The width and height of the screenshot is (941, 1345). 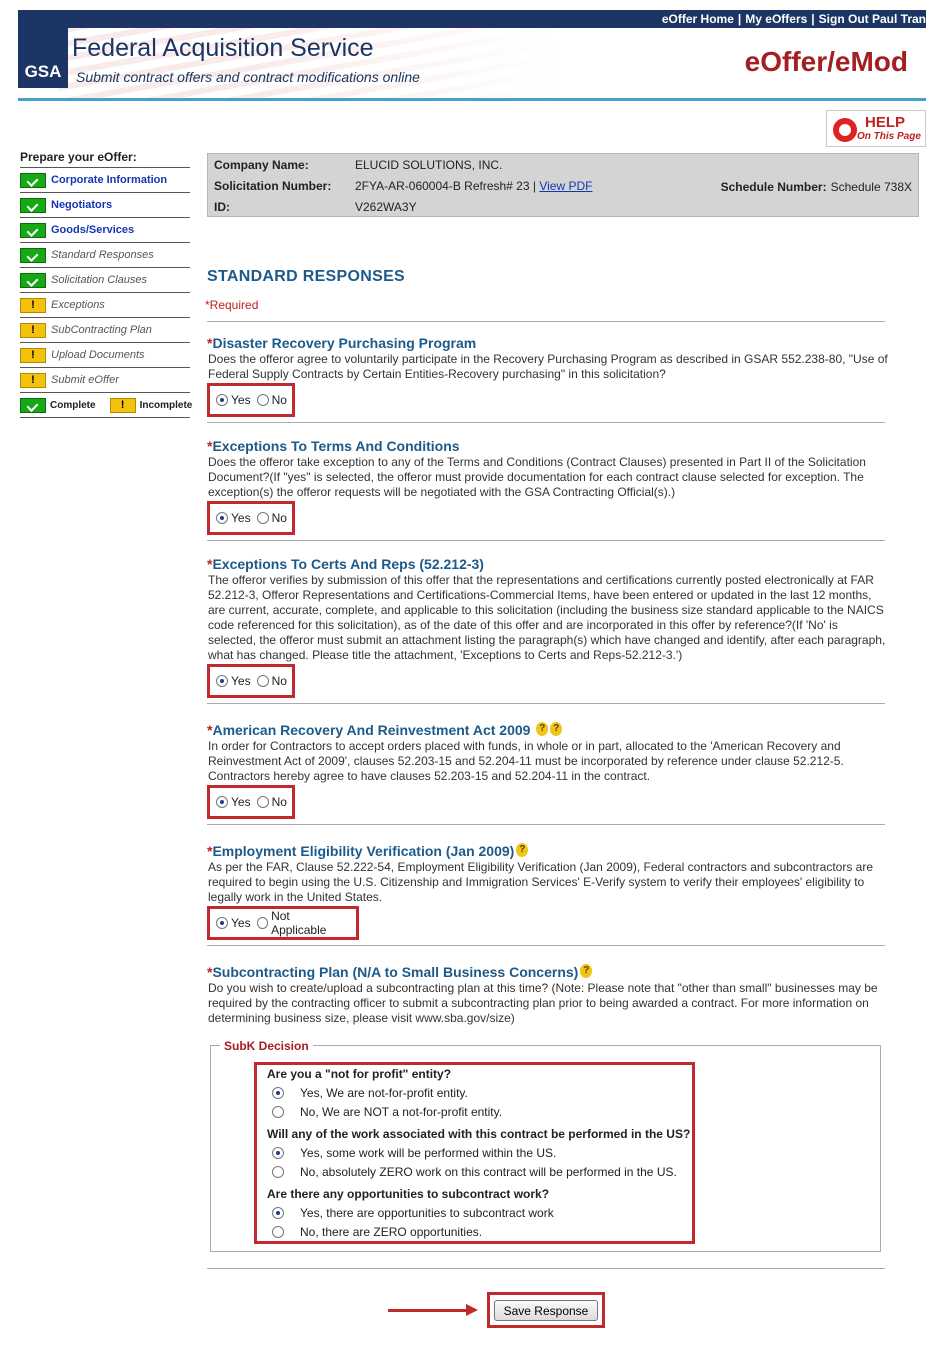 I want to click on sidebar-item-corporate-information: Corporate Information, so click(x=105, y=180).